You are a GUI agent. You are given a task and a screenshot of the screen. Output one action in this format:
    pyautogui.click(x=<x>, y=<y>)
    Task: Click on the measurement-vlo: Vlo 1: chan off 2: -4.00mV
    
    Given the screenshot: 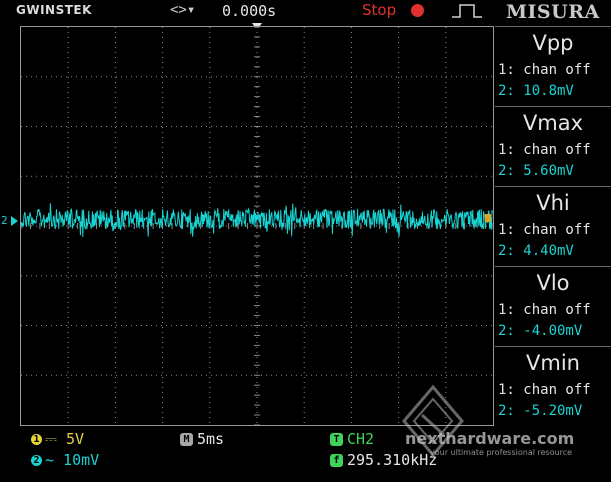 What is the action you would take?
    pyautogui.click(x=553, y=306)
    